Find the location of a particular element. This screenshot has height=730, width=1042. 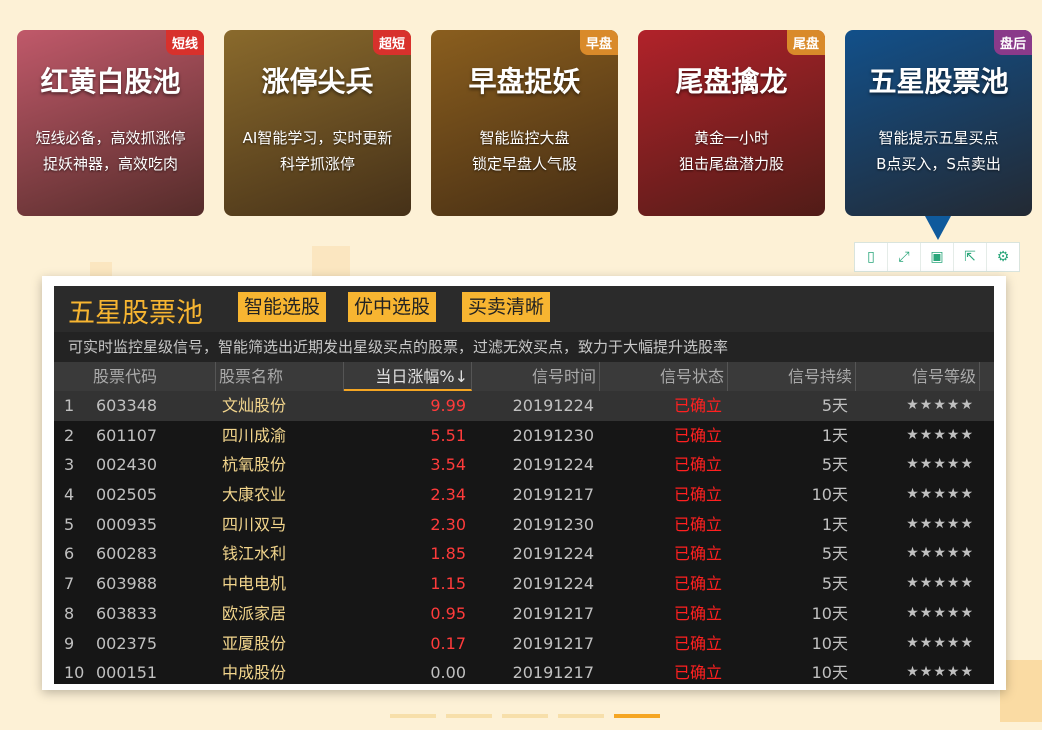

feature-card: 早盘 早盘捉妖 智能监控大盘 锁定早盘人气股 is located at coordinates (524, 123).